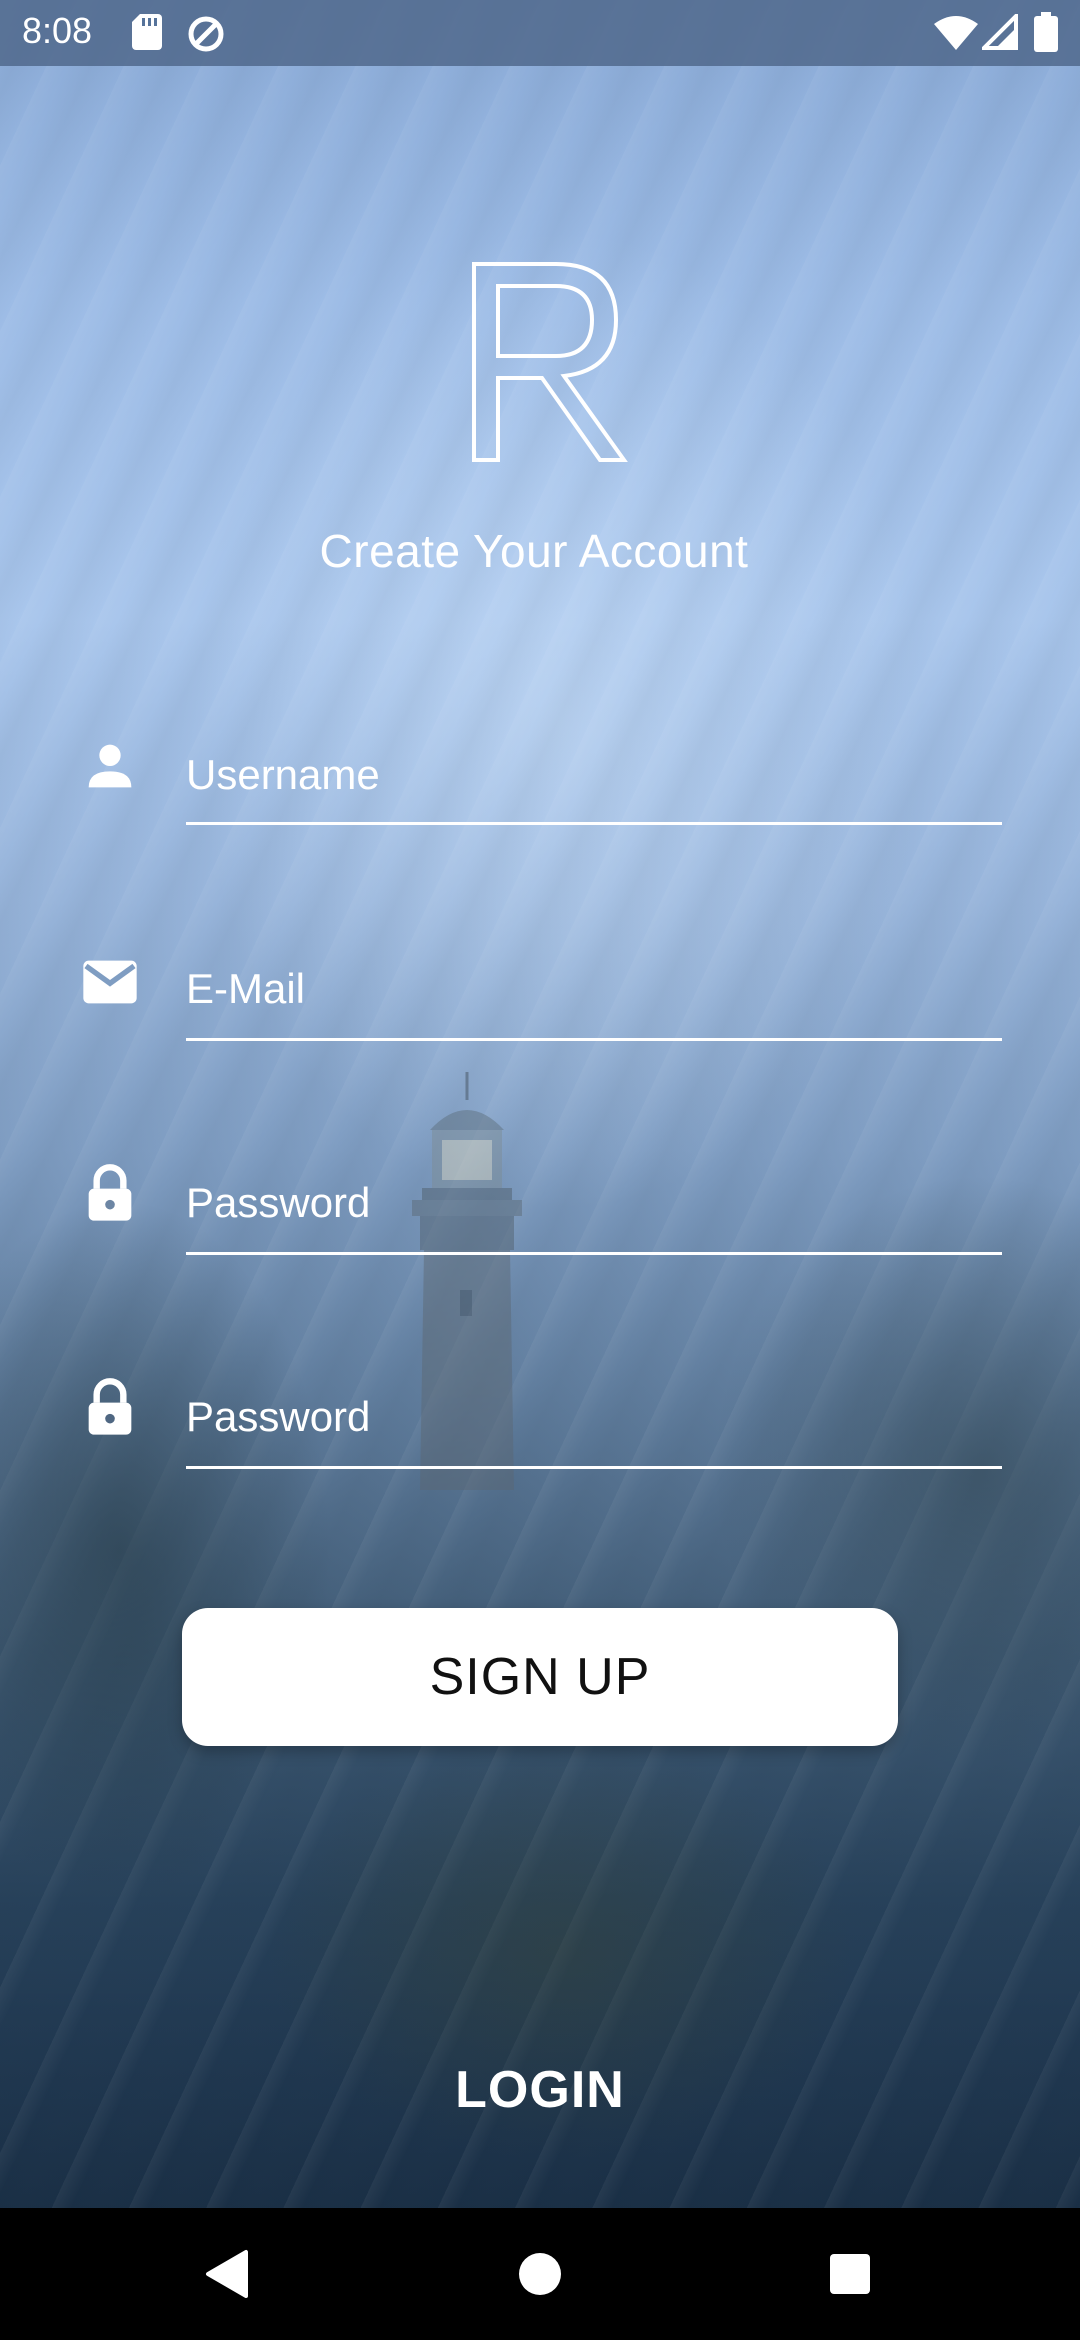  What do you see at coordinates (594, 775) in the screenshot?
I see `username-input` at bounding box center [594, 775].